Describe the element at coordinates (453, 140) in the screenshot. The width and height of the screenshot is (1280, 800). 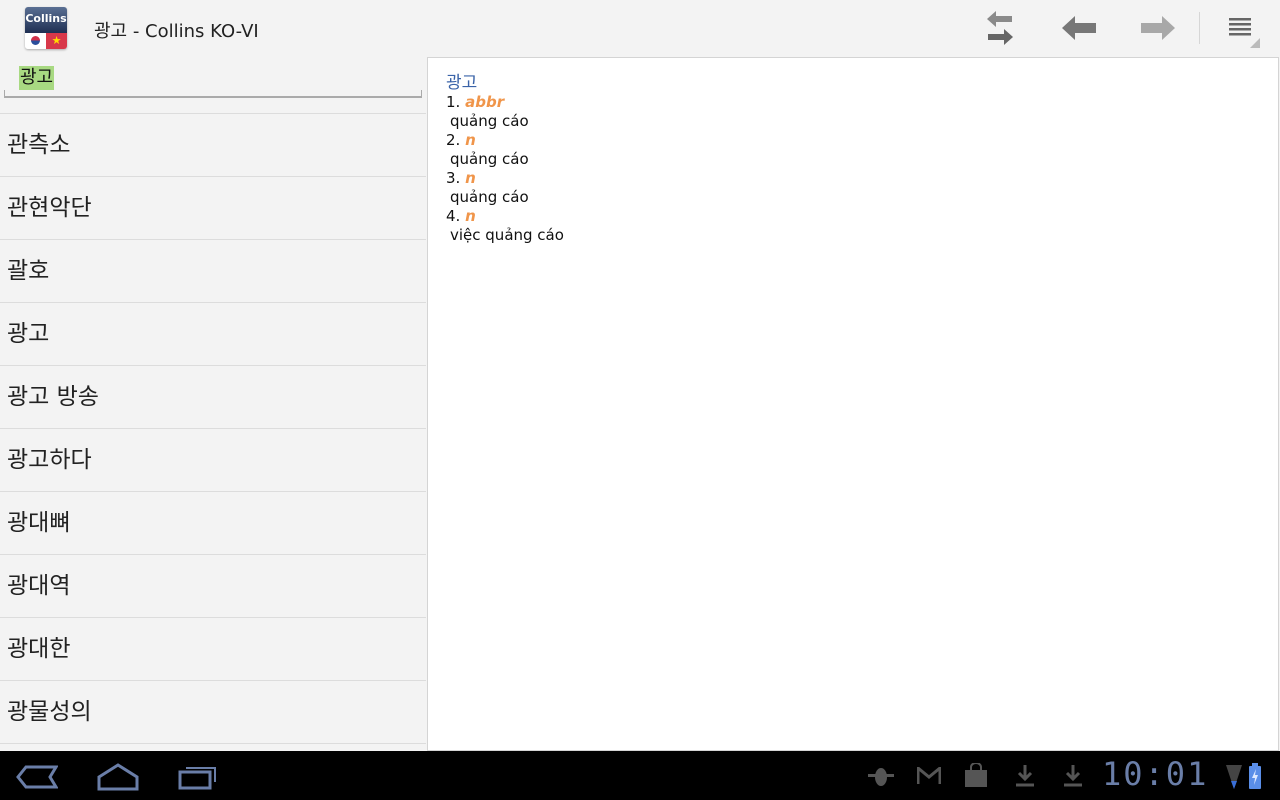
I see `sense-number: 2.` at that location.